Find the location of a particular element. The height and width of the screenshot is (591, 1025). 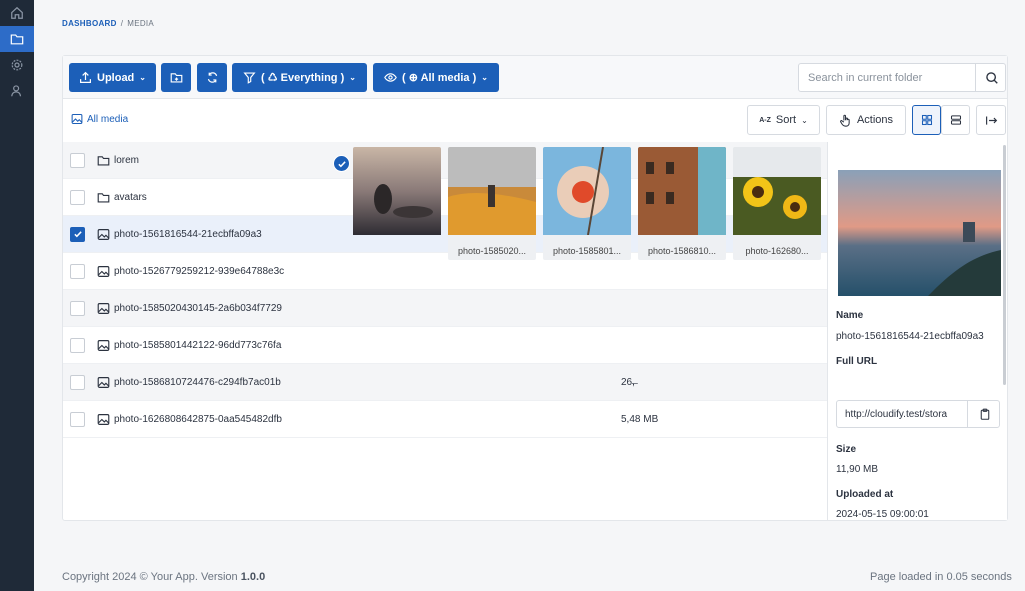

visibility-label: ( ⊕ All media ) is located at coordinates (439, 78).